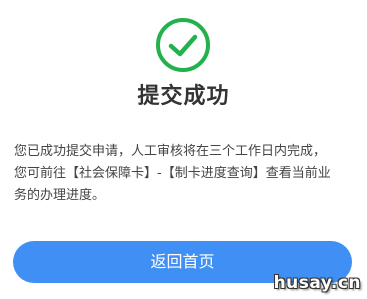 This screenshot has width=367, height=299. Describe the element at coordinates (172, 173) in the screenshot. I see `message-line: 您可前往【社会保障卡】-【制卡进度查询】查看当前业` at that location.